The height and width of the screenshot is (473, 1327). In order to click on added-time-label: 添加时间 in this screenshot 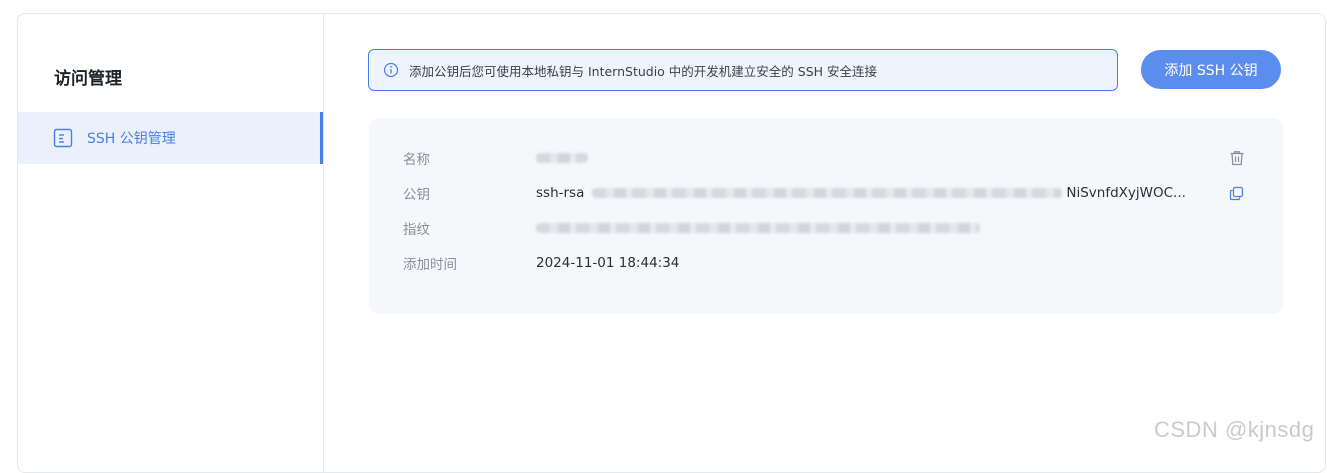, I will do `click(430, 265)`.